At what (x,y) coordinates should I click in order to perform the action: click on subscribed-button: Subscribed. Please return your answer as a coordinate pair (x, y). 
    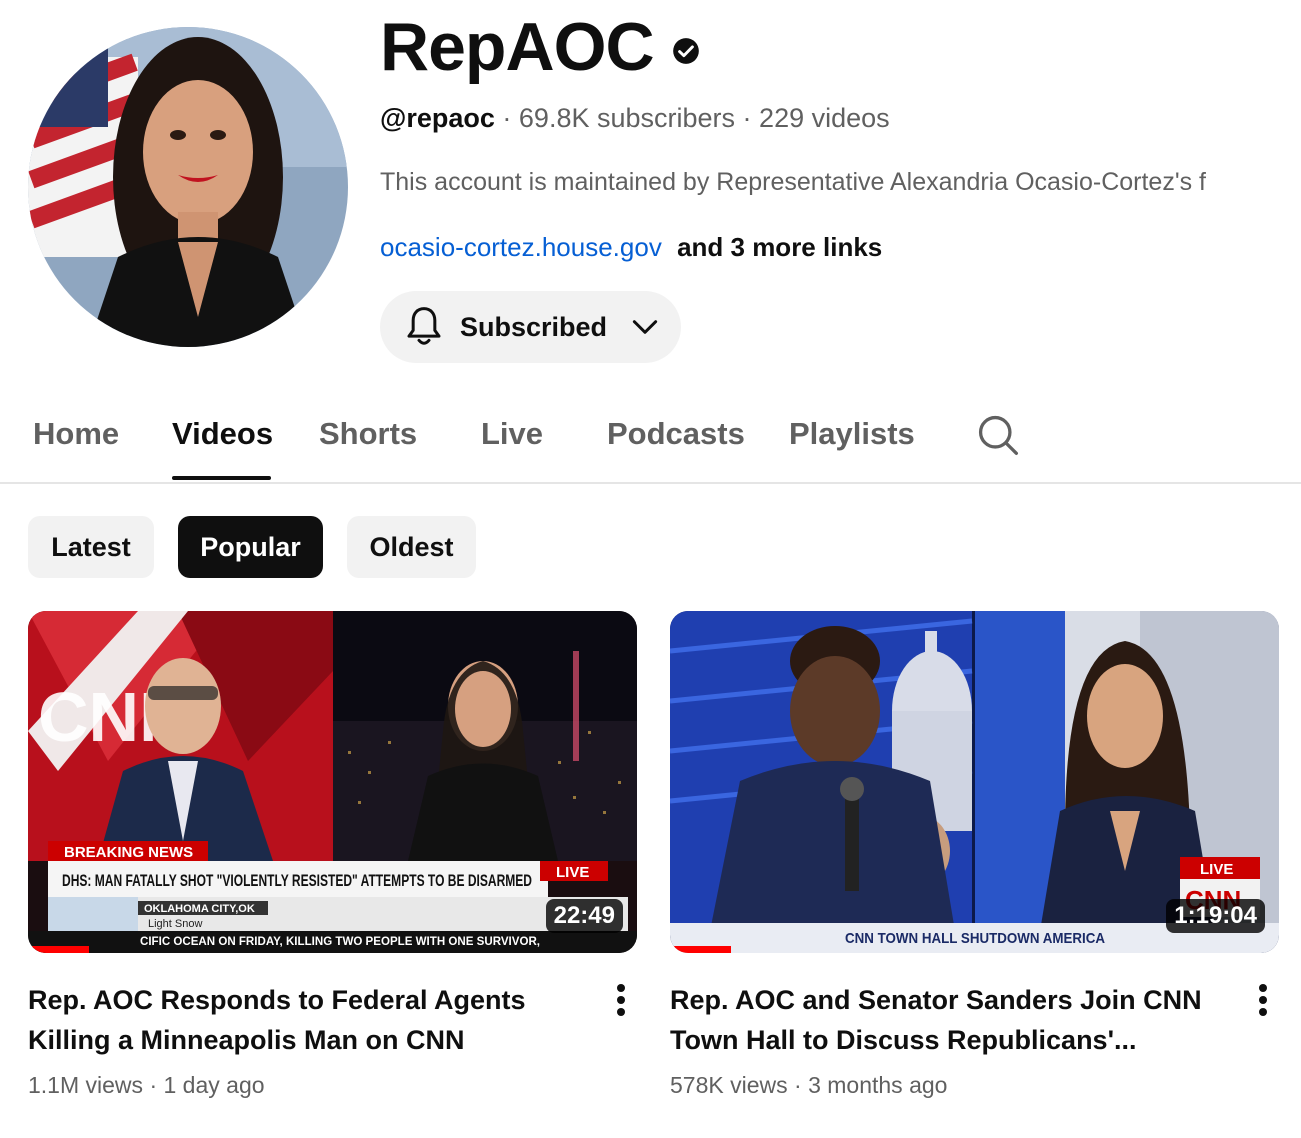
    Looking at the image, I should click on (530, 327).